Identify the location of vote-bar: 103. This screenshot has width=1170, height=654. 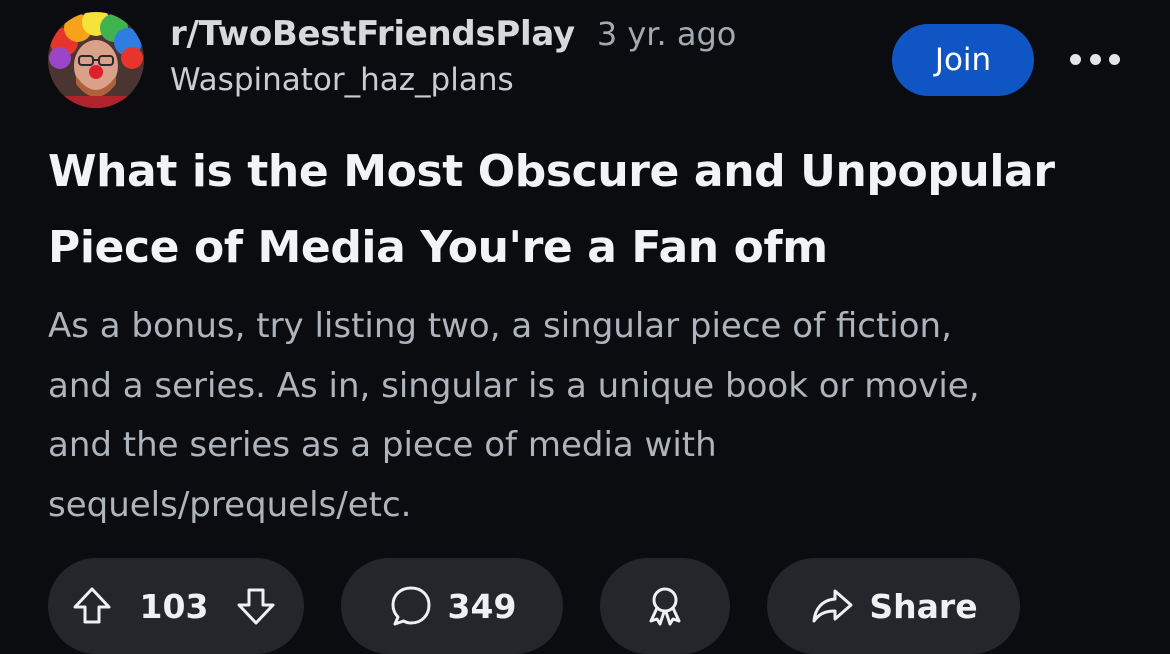
(176, 606).